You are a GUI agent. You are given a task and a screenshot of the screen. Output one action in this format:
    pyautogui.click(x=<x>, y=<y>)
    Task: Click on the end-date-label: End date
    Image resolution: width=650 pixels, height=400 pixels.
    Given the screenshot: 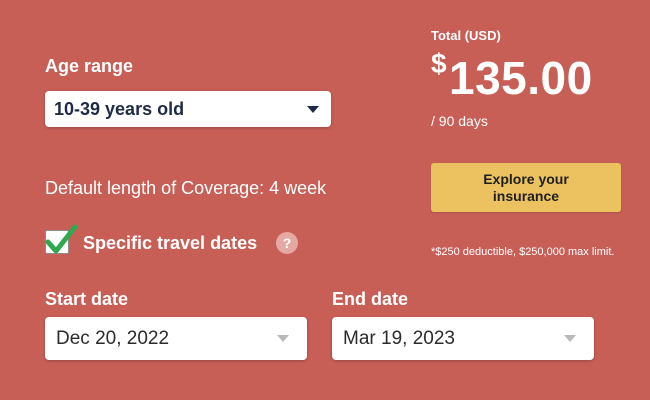 What is the action you would take?
    pyautogui.click(x=370, y=299)
    